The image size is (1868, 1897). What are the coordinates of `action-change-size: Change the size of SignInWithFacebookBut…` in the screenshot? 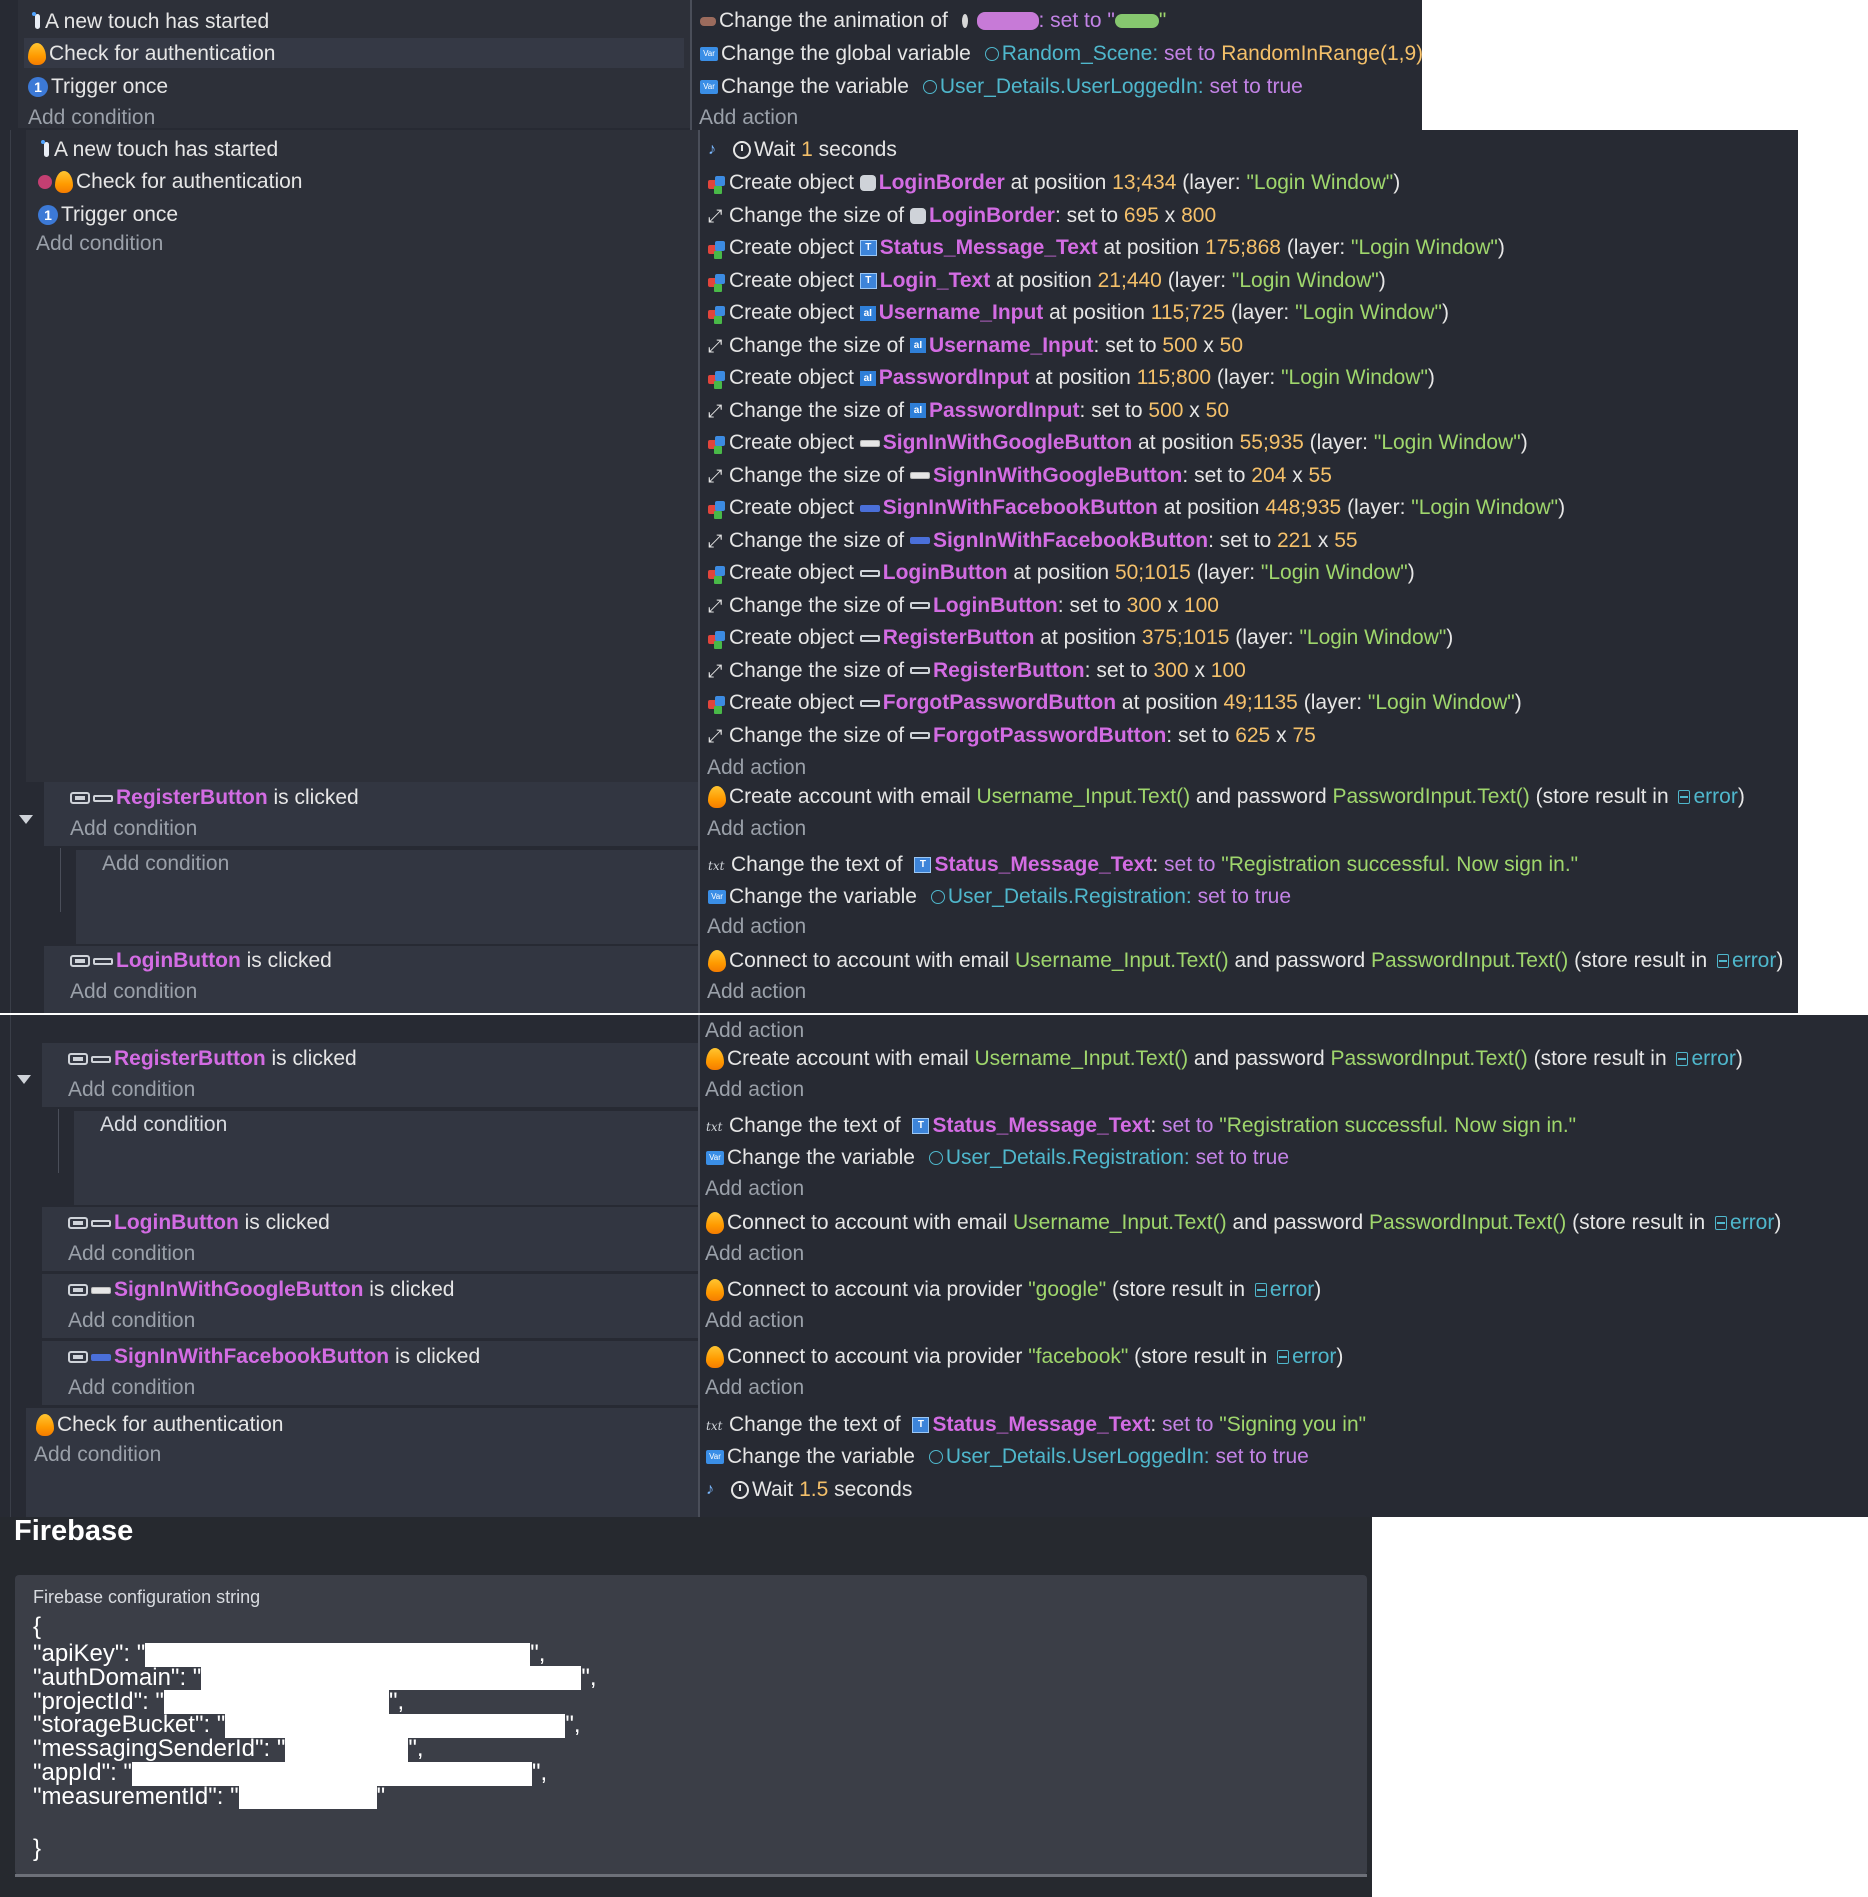 It's located at (1033, 541).